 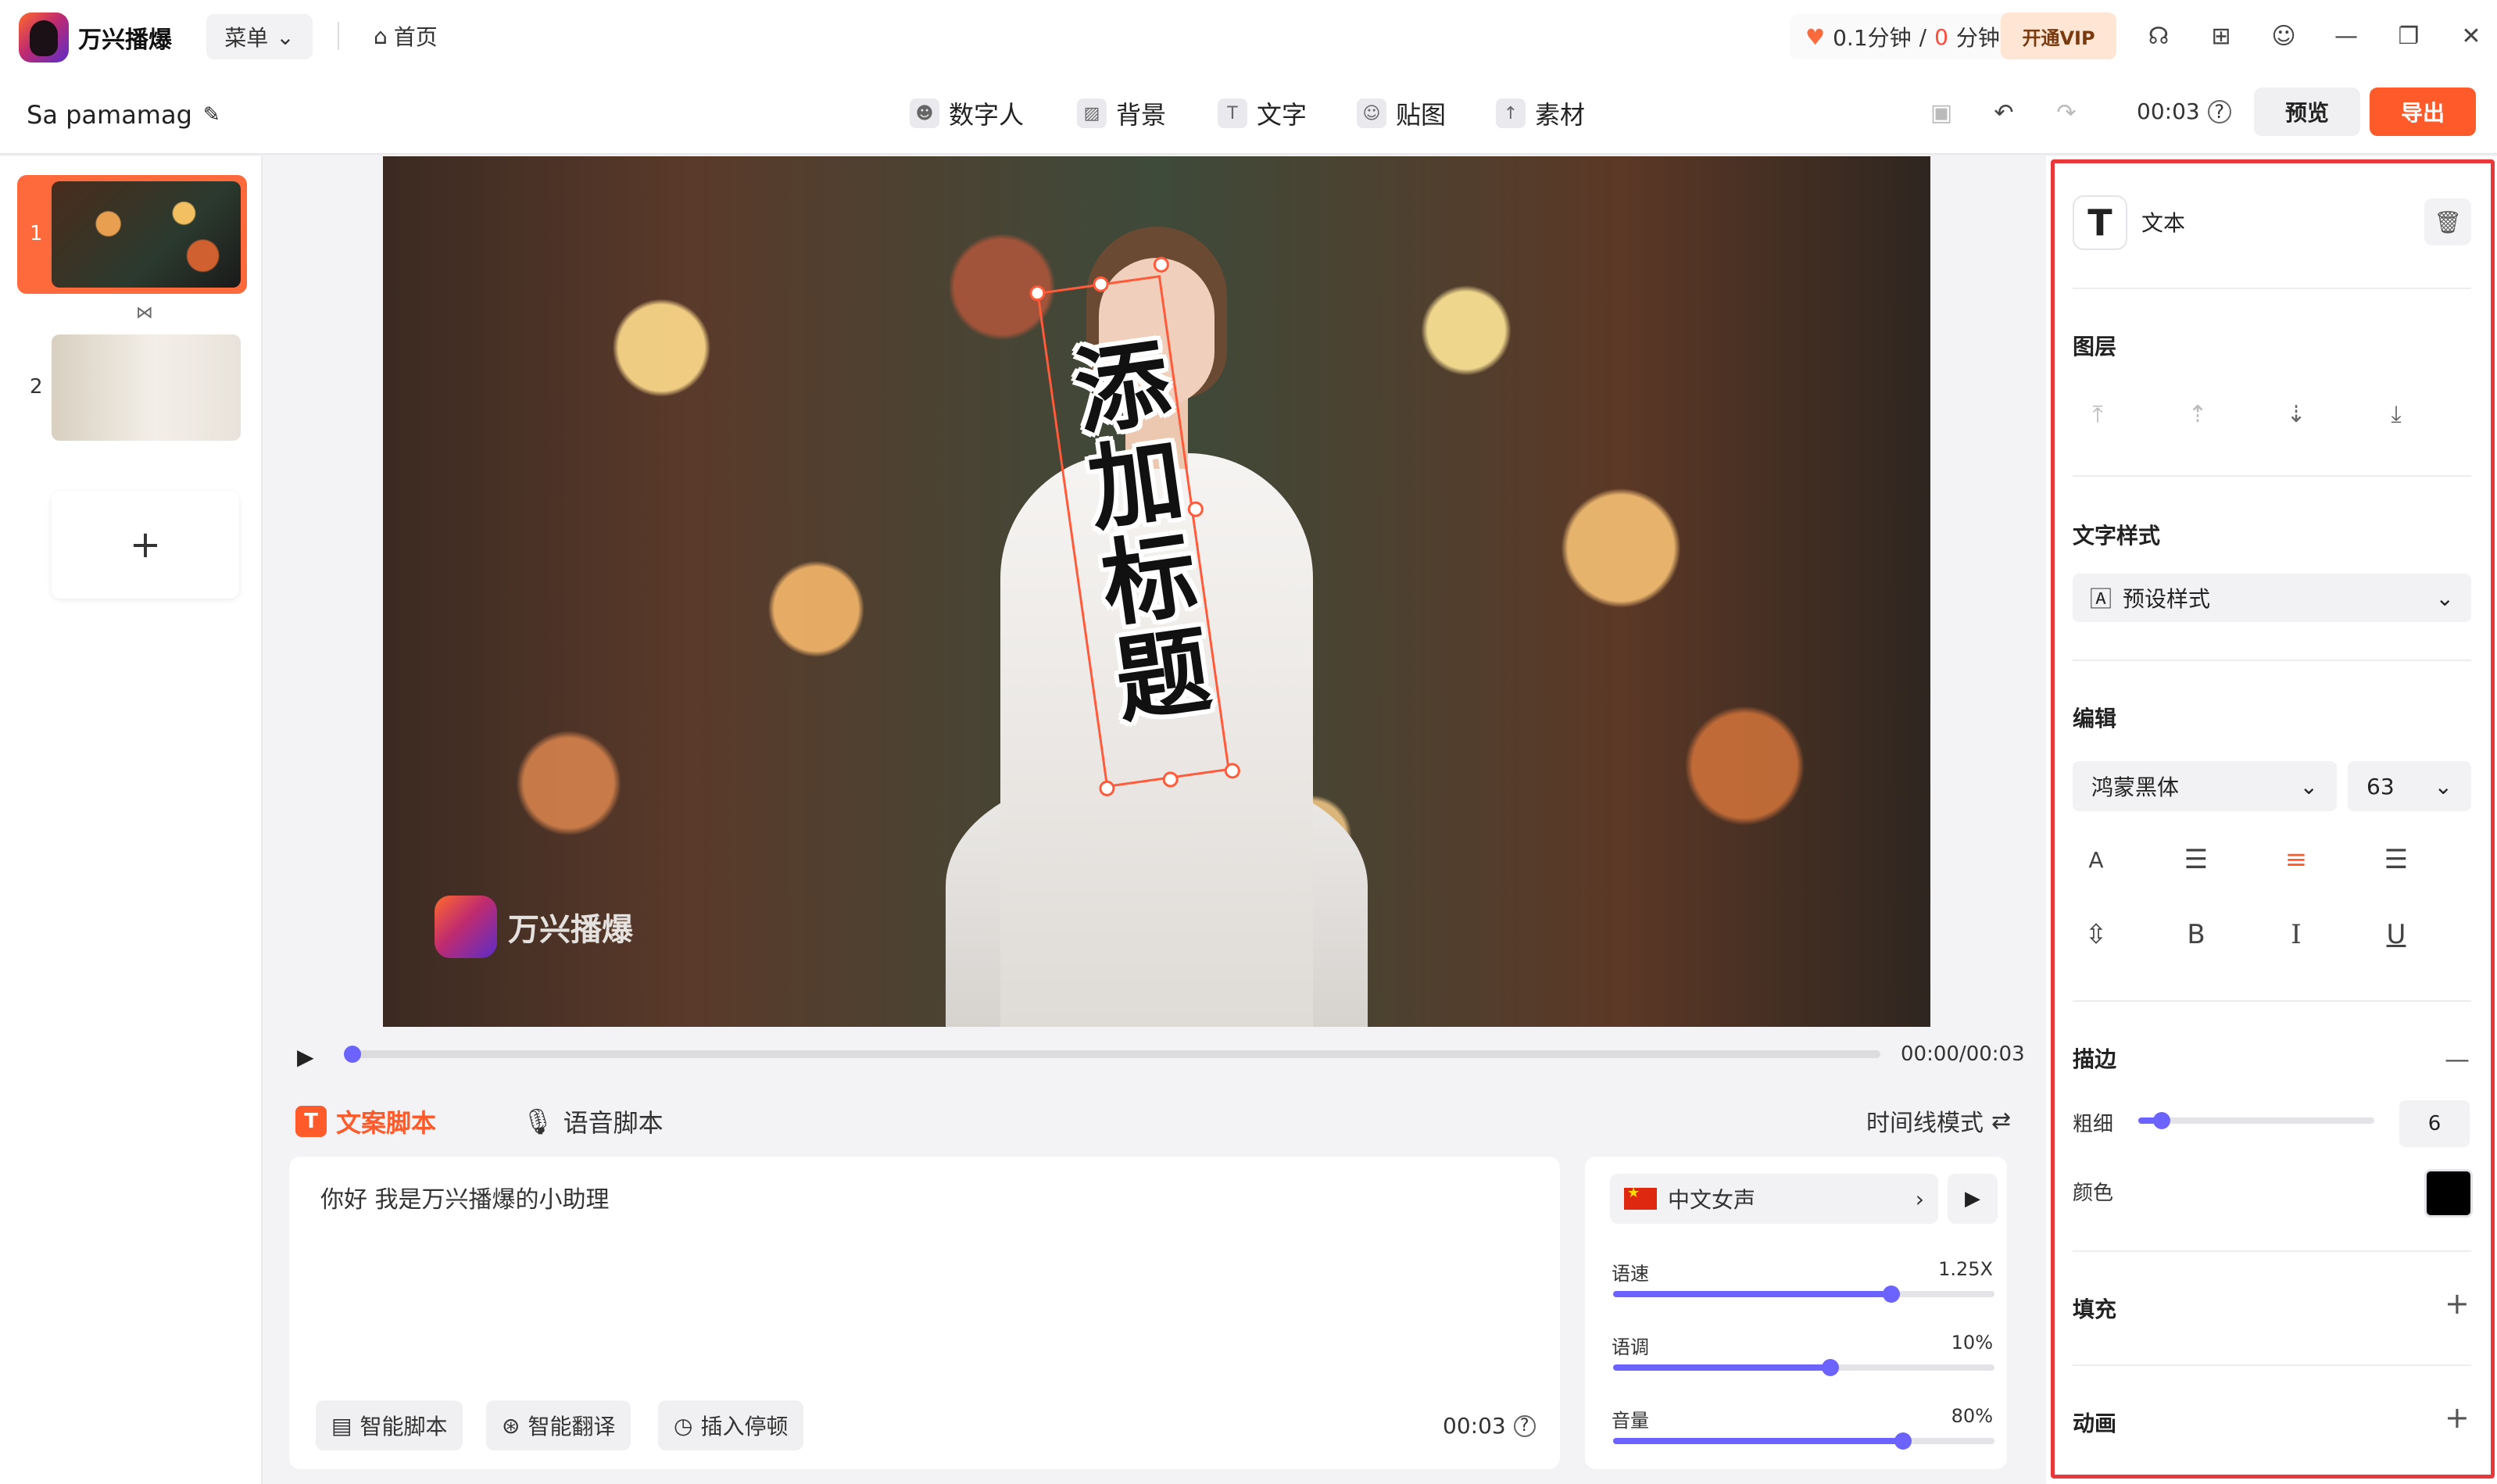 What do you see at coordinates (2458, 1417) in the screenshot?
I see `add-animation-icon: +` at bounding box center [2458, 1417].